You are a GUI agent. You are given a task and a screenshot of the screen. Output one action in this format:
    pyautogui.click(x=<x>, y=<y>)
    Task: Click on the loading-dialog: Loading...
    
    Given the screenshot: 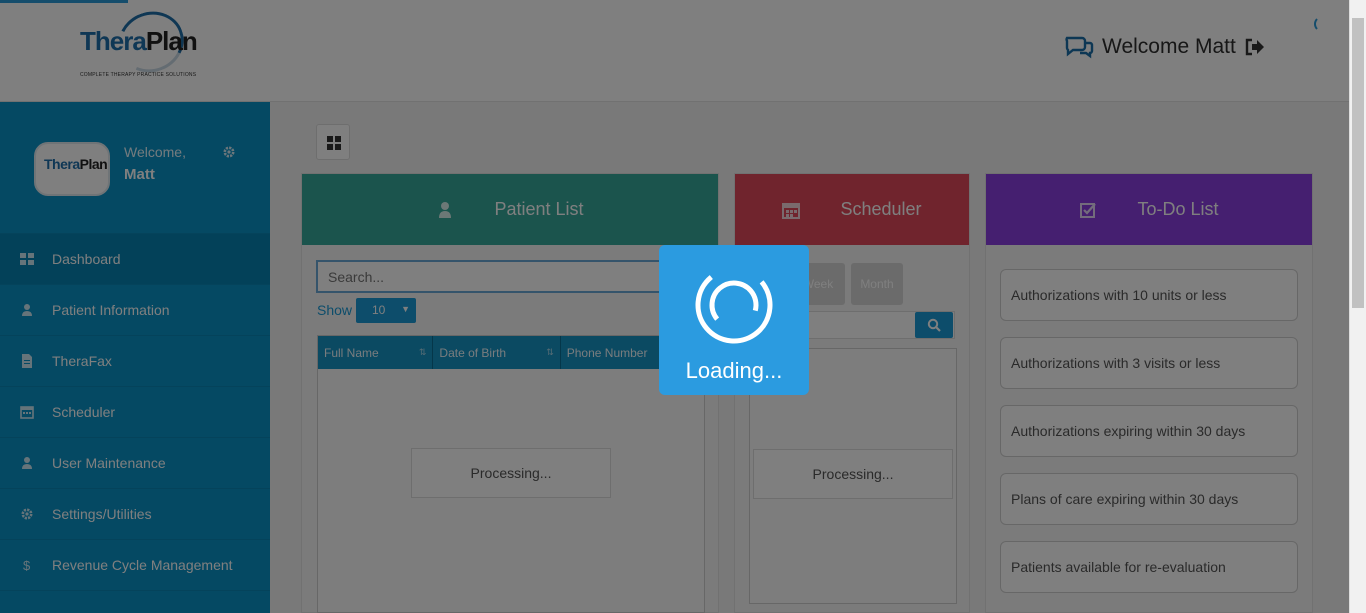 What is the action you would take?
    pyautogui.click(x=734, y=320)
    